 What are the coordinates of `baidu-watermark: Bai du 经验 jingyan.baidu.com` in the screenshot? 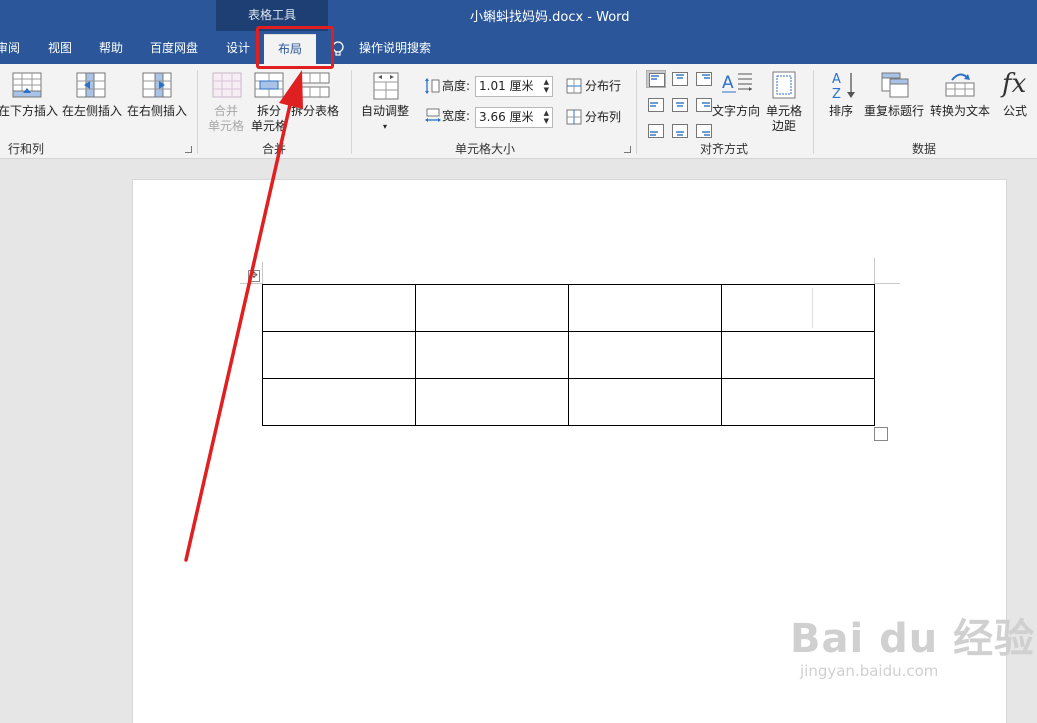 It's located at (912, 643).